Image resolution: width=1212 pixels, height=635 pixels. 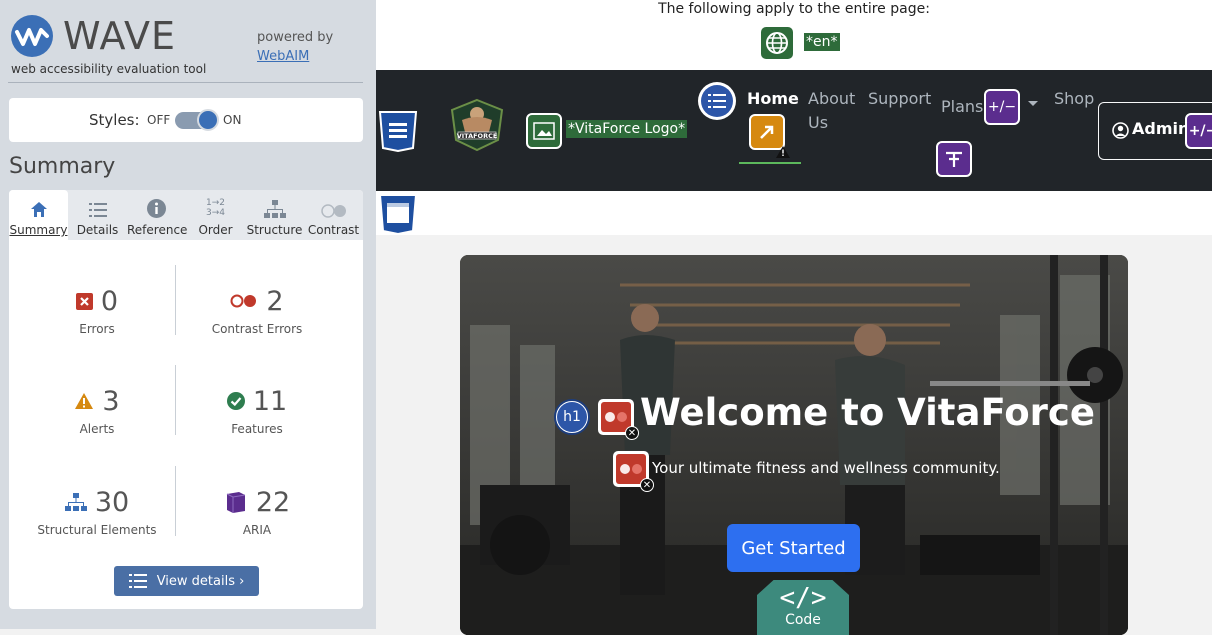 I want to click on heading-h1-icon: h1, so click(x=572, y=417).